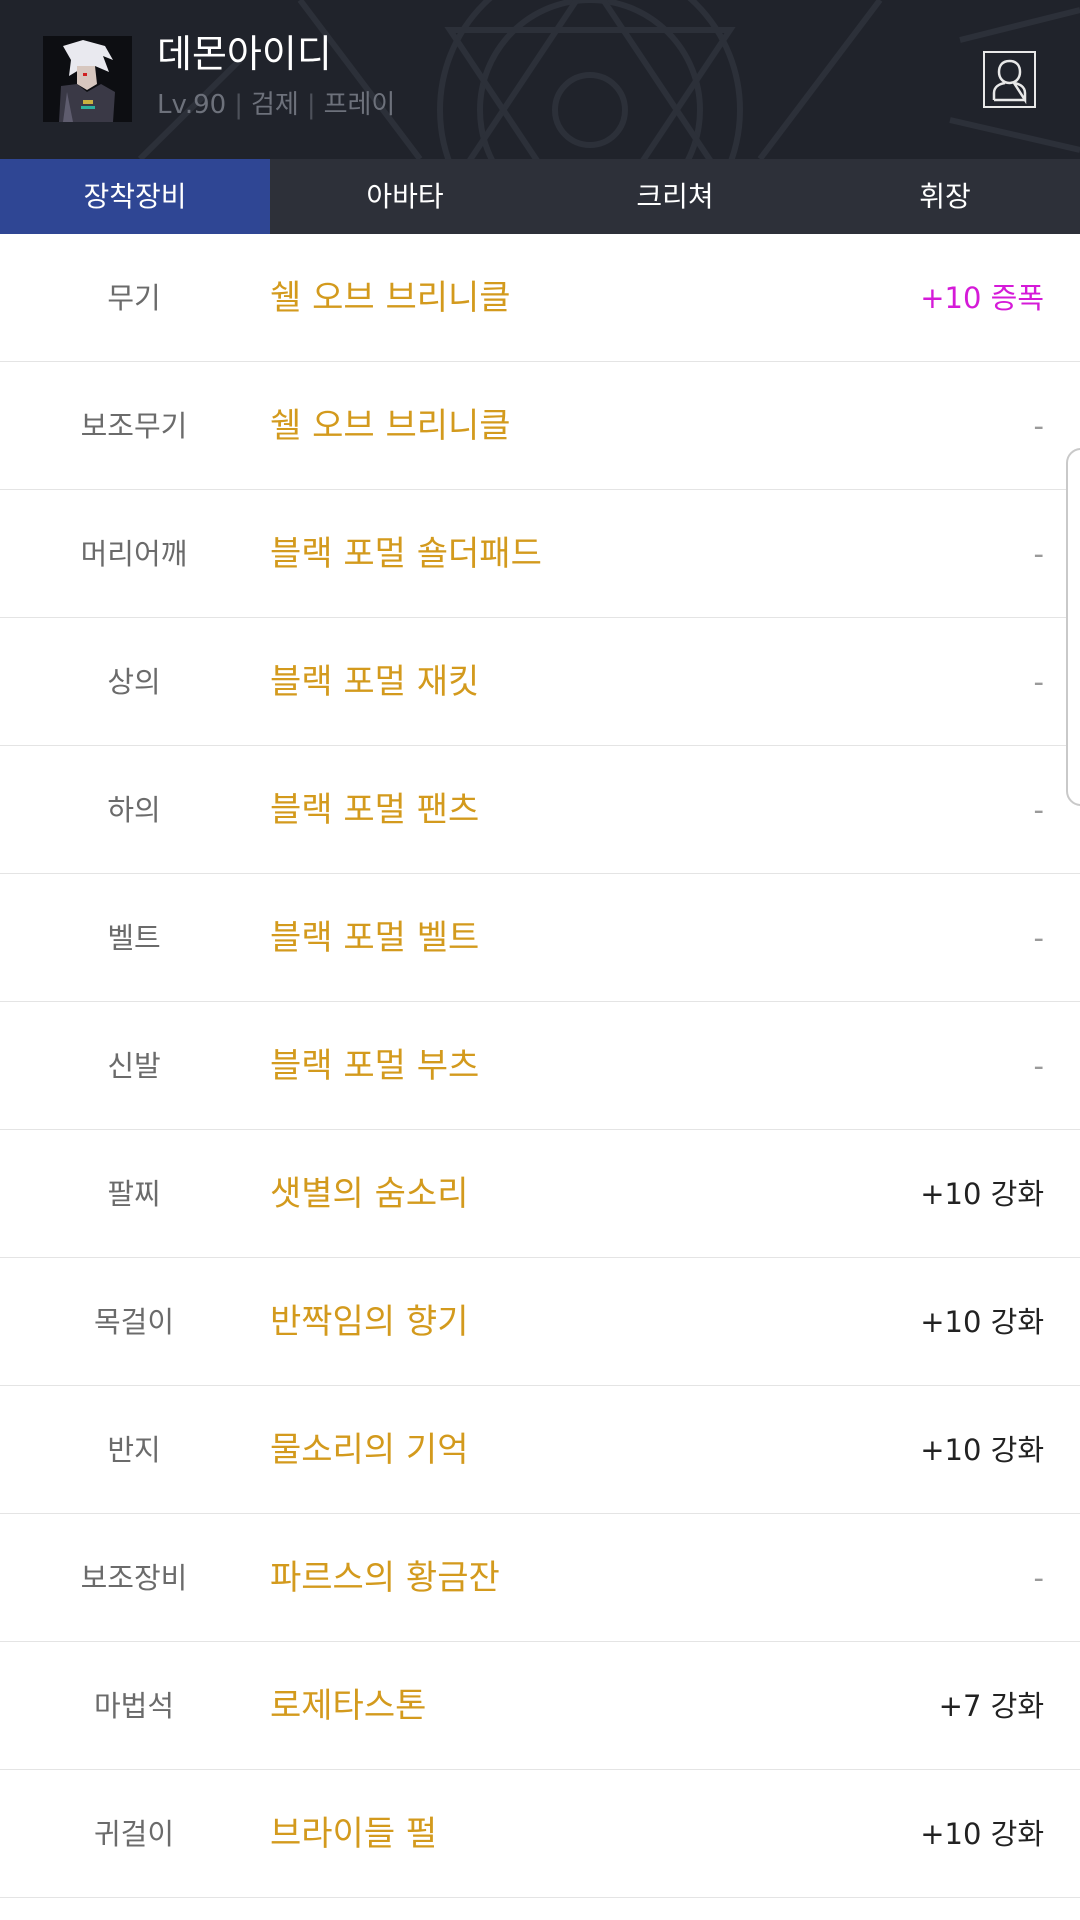 The height and width of the screenshot is (1920, 1080). What do you see at coordinates (385, 1578) in the screenshot?
I see `item-name: 파르스의 황금잔` at bounding box center [385, 1578].